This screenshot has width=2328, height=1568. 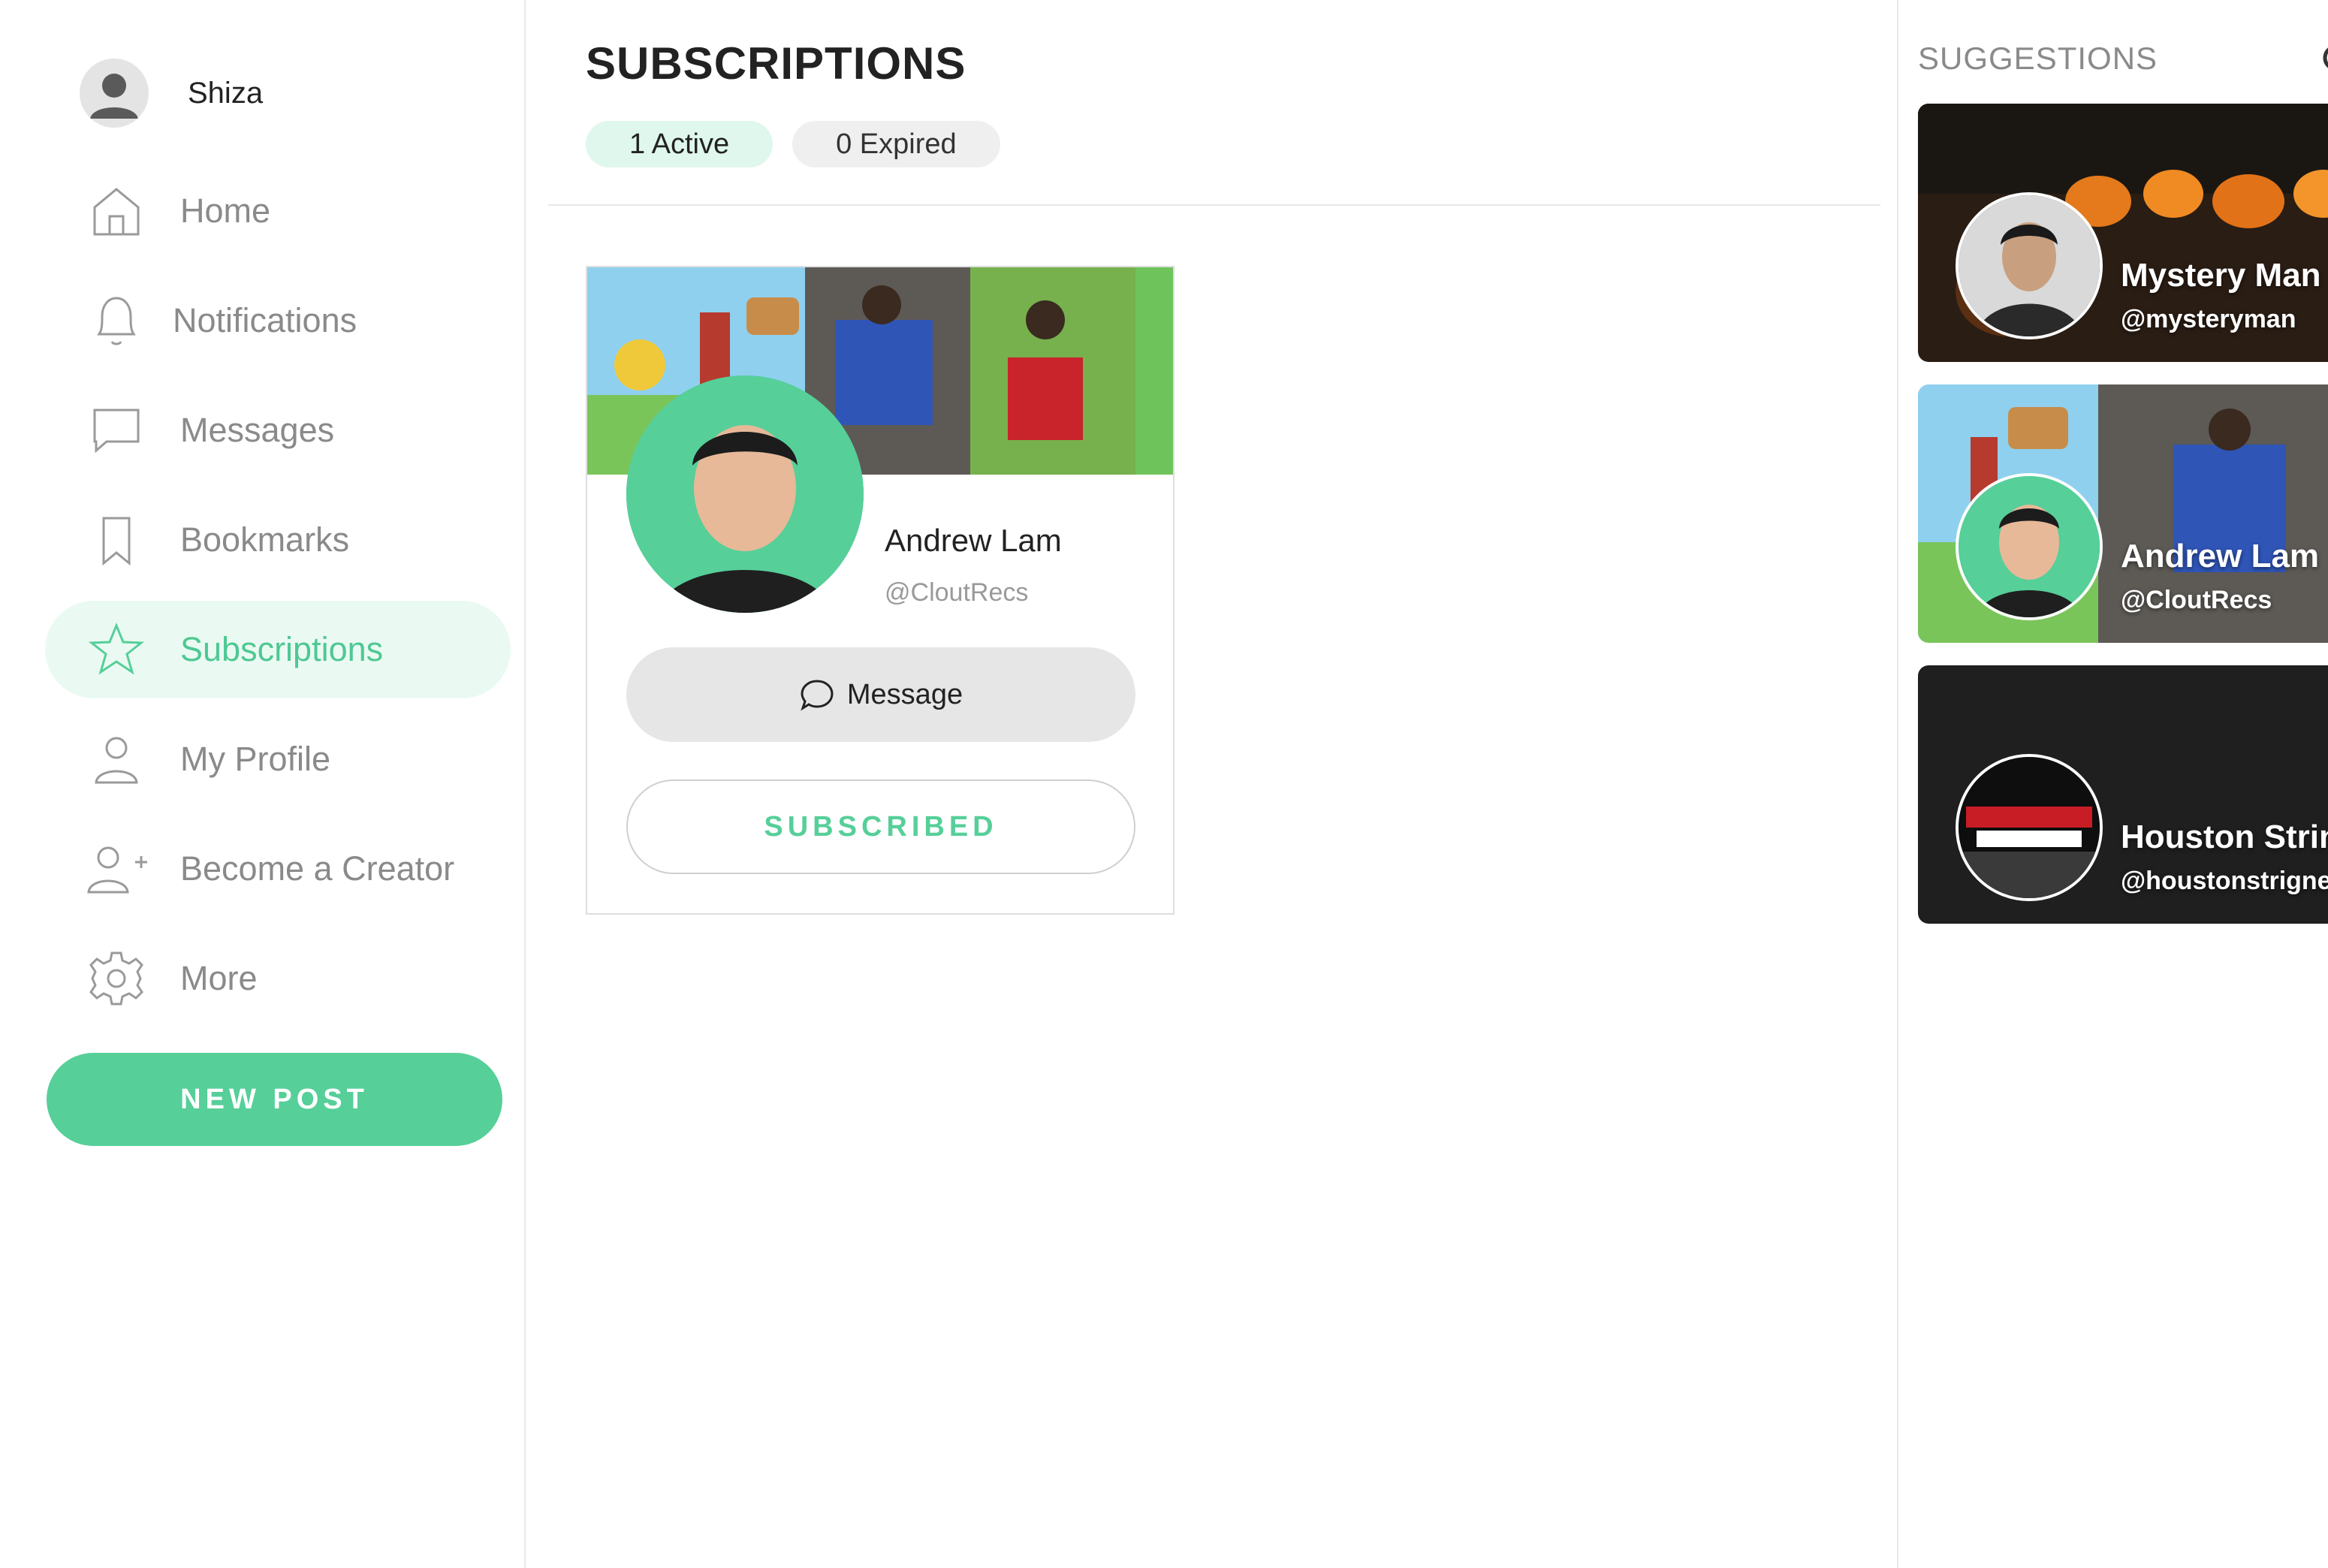 I want to click on suggestion-card: Houston Strin @houstonstrigner, so click(x=2123, y=794).